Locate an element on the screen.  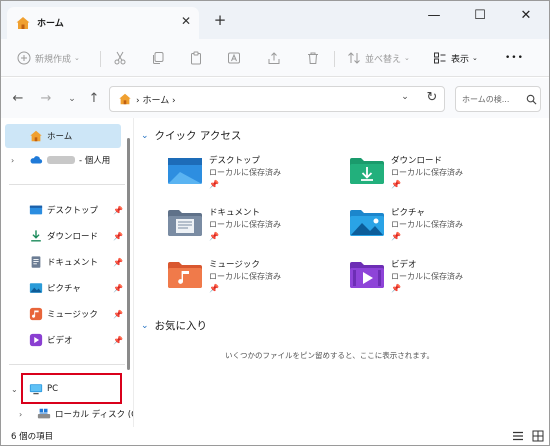
sidebar-item-local-disk: › ローカル ディスク (C is located at coordinates (69, 414).